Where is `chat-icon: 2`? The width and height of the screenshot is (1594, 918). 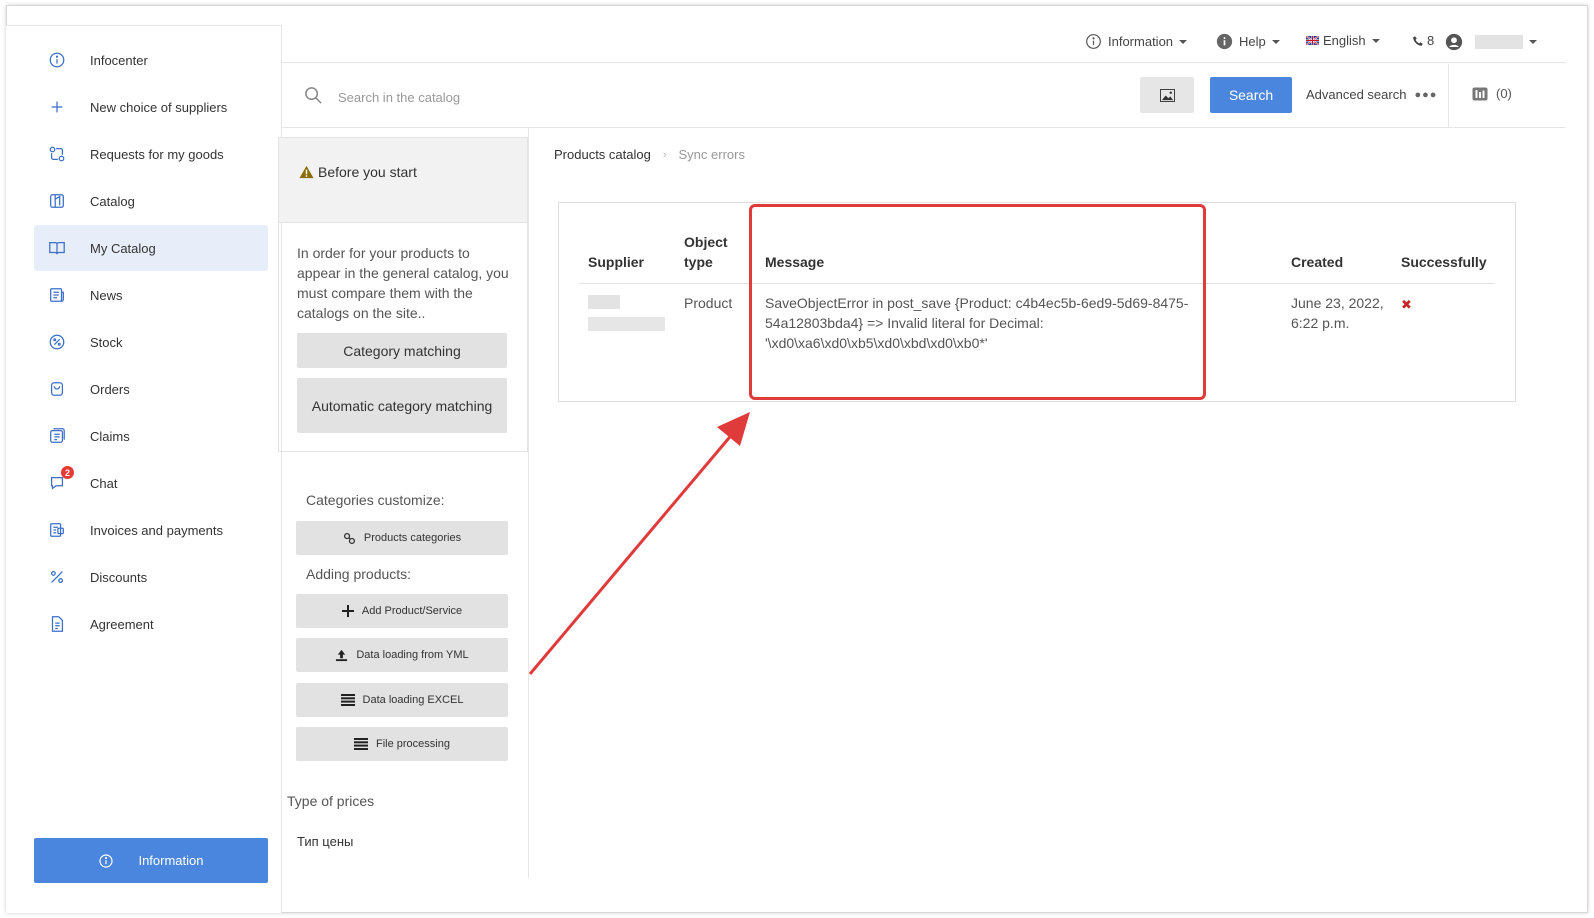 chat-icon: 2 is located at coordinates (60, 480).